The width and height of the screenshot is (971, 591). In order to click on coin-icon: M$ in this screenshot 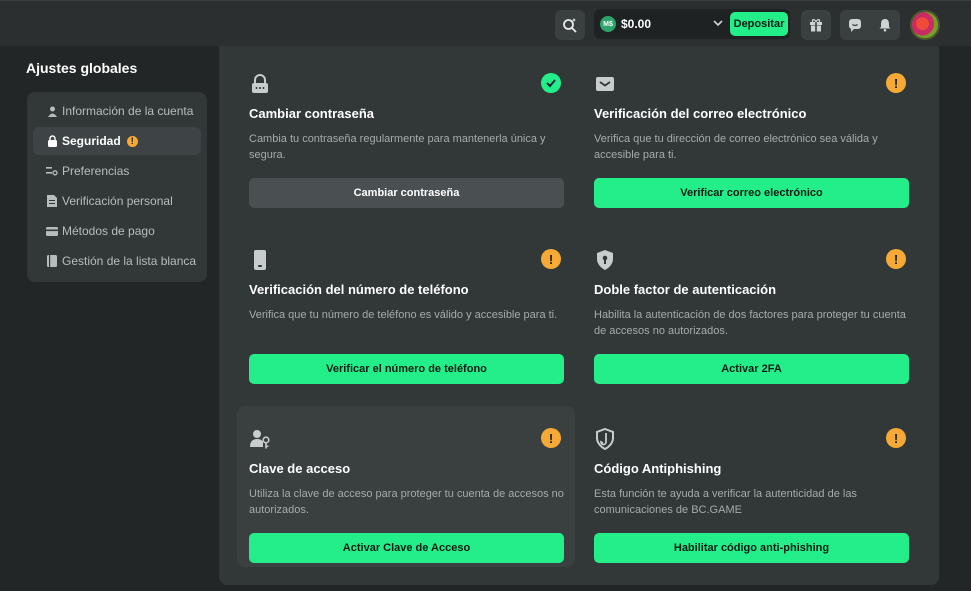, I will do `click(608, 24)`.